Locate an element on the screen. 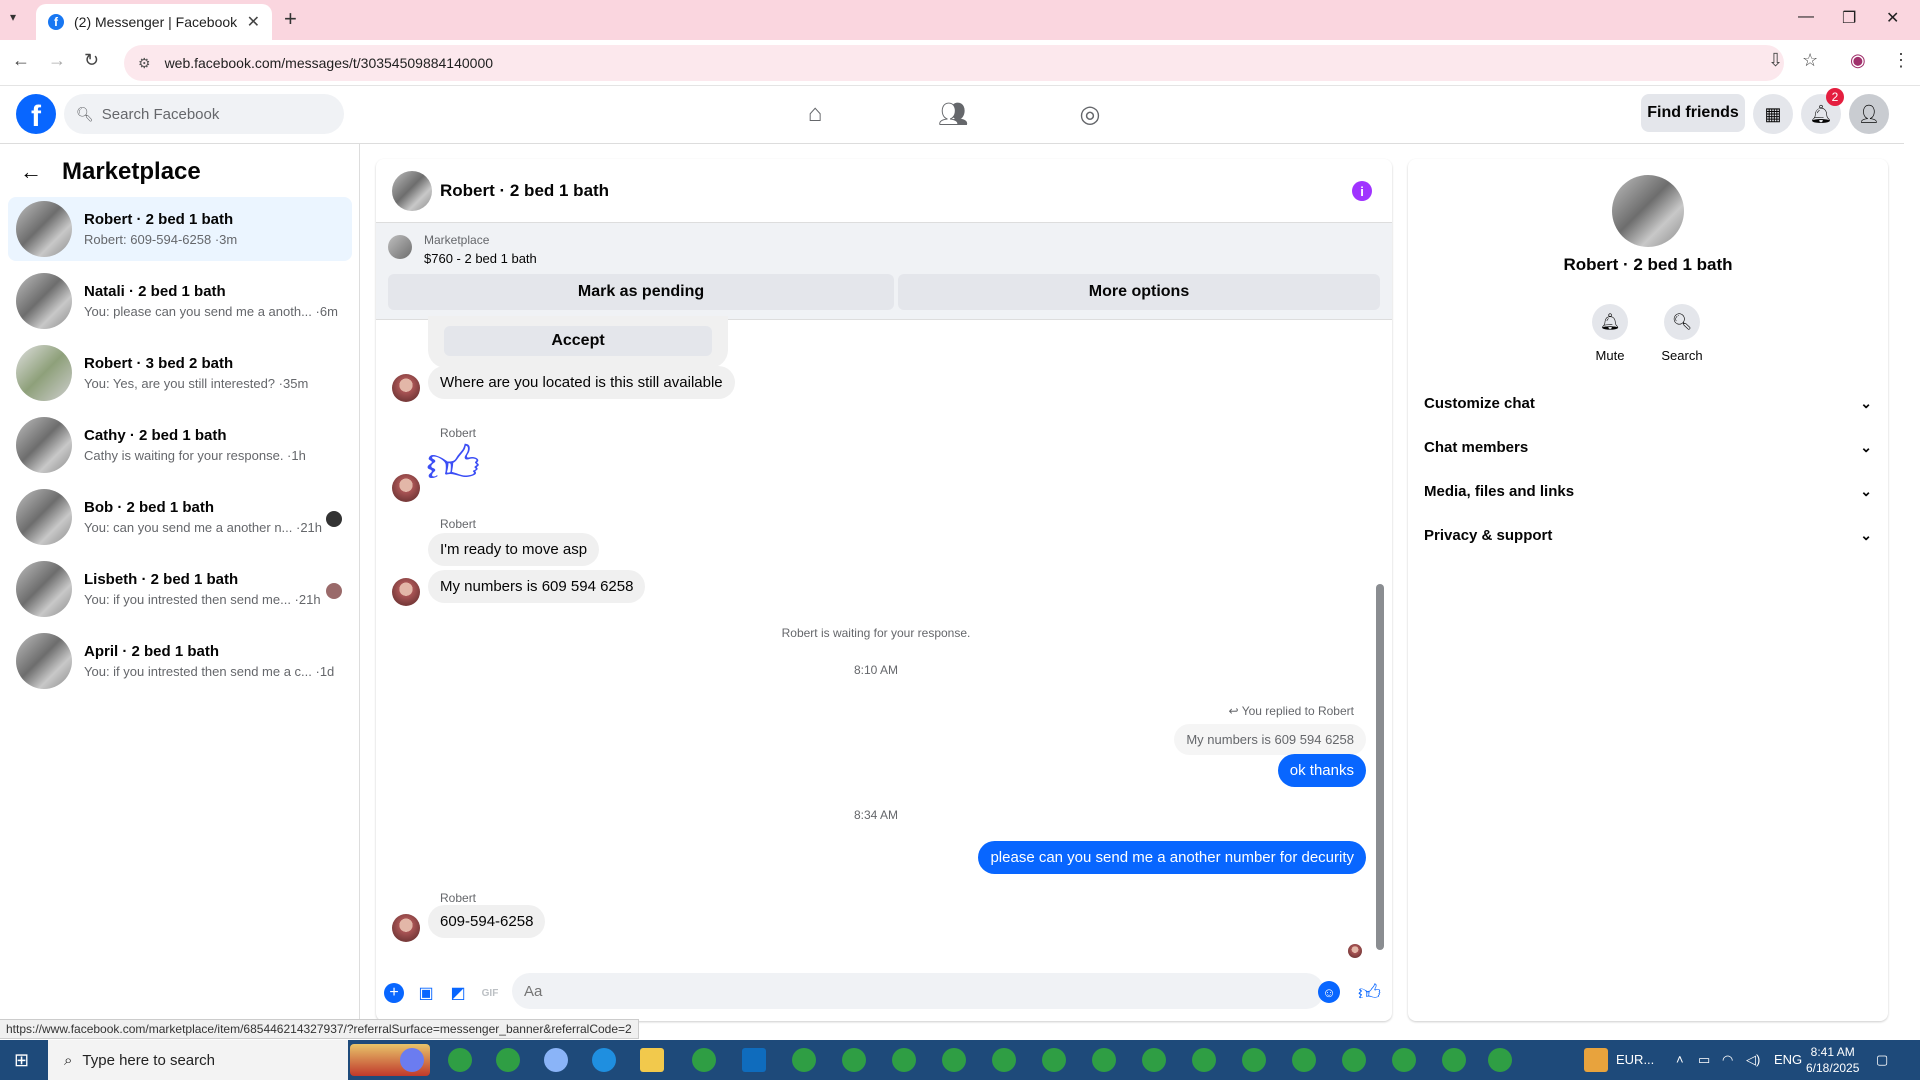  message-input is located at coordinates (918, 991).